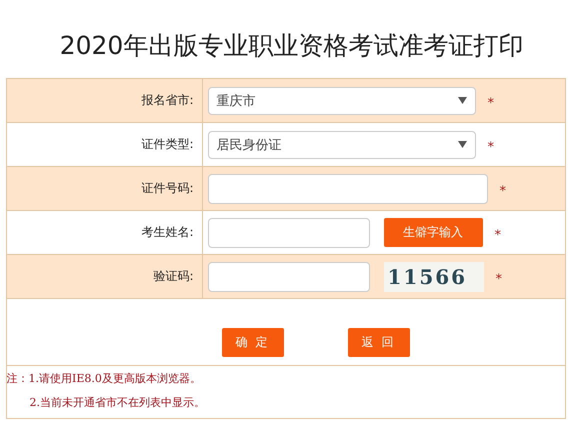 This screenshot has width=583, height=431. I want to click on field-label: 报名省市:, so click(167, 100).